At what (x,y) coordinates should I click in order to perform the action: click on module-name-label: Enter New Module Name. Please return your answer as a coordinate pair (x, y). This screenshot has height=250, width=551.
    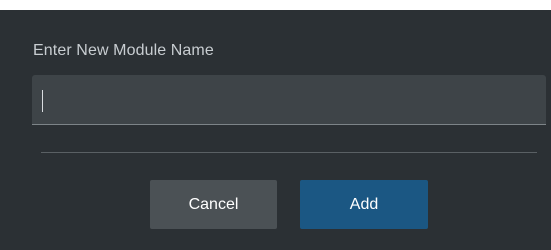
    Looking at the image, I should click on (123, 50).